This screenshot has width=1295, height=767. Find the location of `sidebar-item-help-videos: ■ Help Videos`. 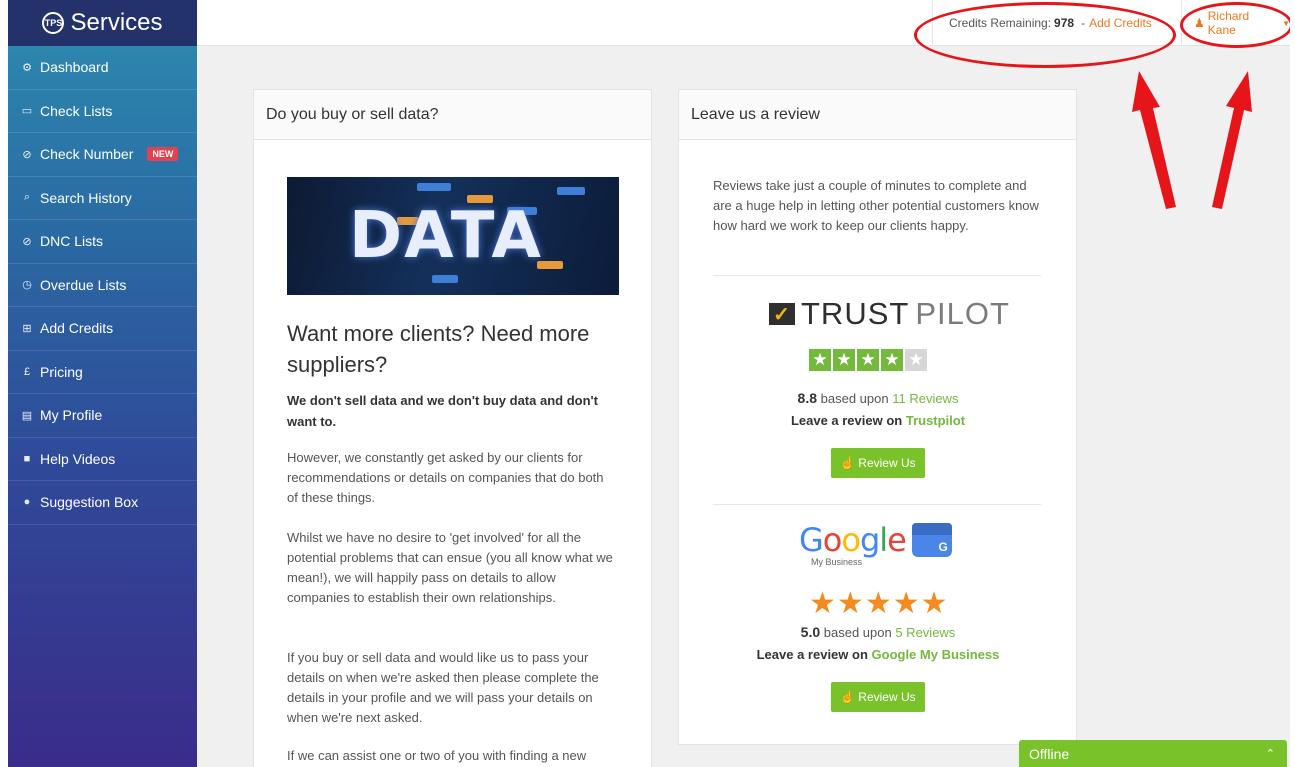

sidebar-item-help-videos: ■ Help Videos is located at coordinates (102, 459).